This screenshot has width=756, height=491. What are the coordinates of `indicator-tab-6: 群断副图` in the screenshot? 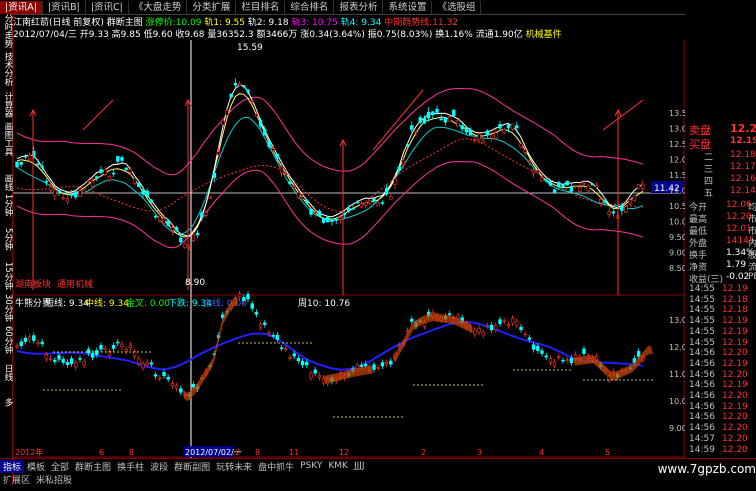 It's located at (192, 466).